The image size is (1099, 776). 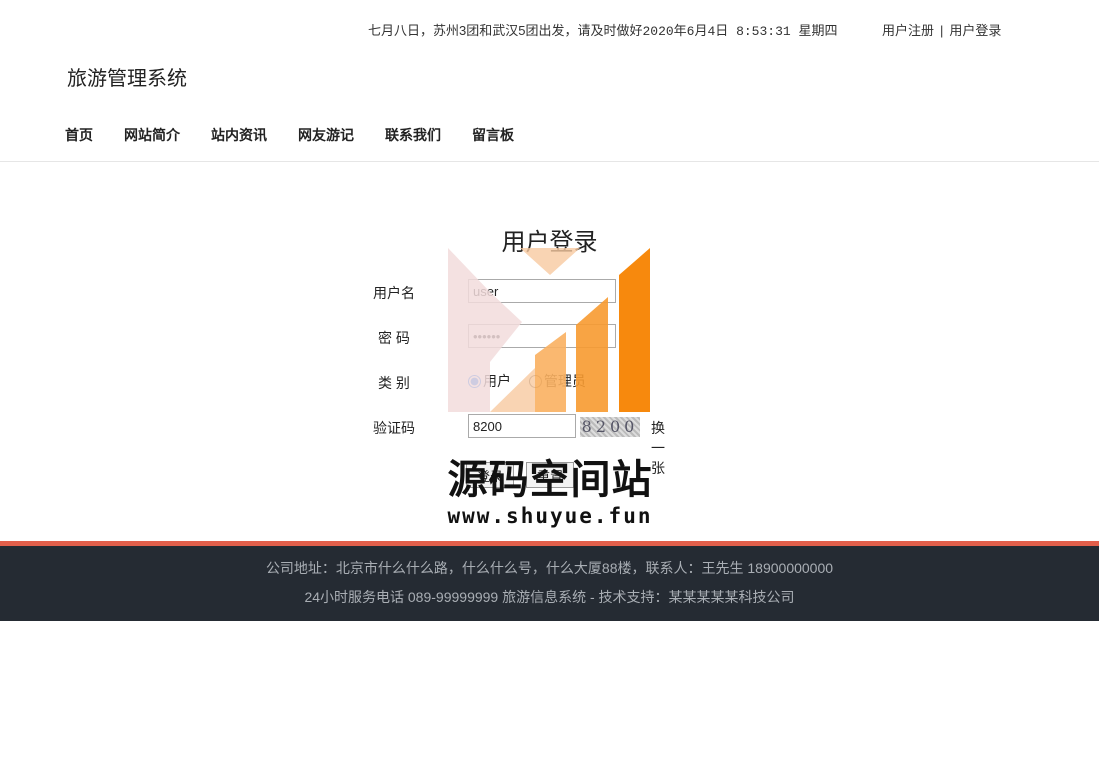 I want to click on captcha-refresh-link: 换一张, so click(x=658, y=448).